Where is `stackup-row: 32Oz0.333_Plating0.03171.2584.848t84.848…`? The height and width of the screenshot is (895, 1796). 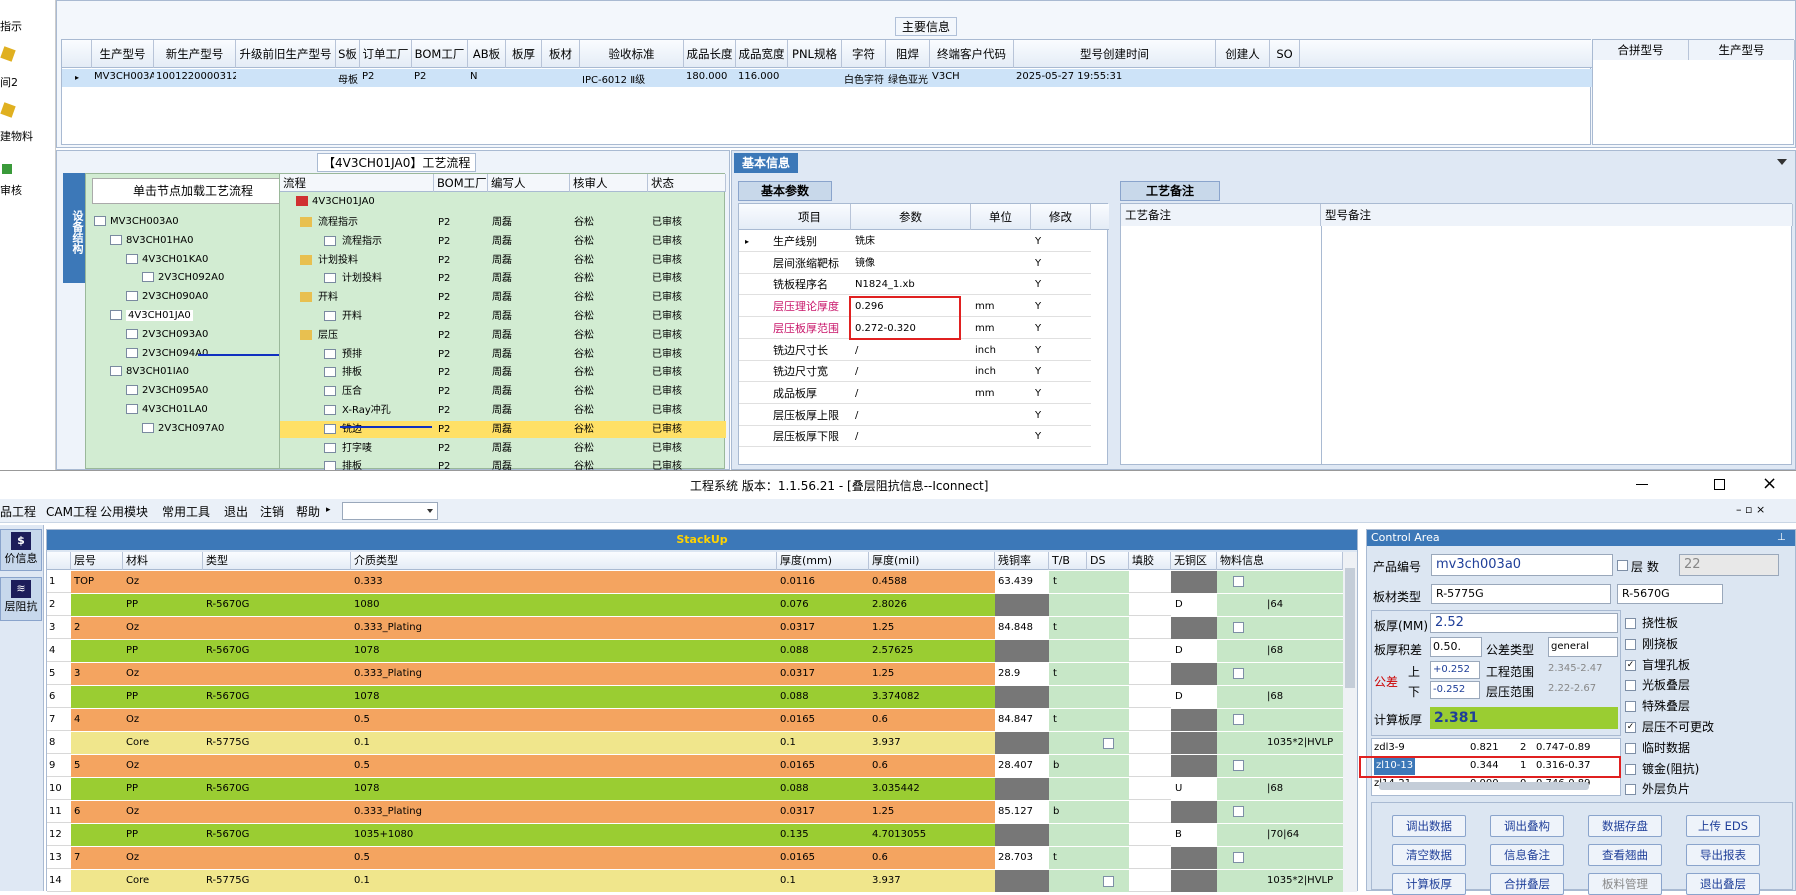
stackup-row: 32Oz0.333_Plating0.03171.2584.848t84.848… is located at coordinates (695, 628).